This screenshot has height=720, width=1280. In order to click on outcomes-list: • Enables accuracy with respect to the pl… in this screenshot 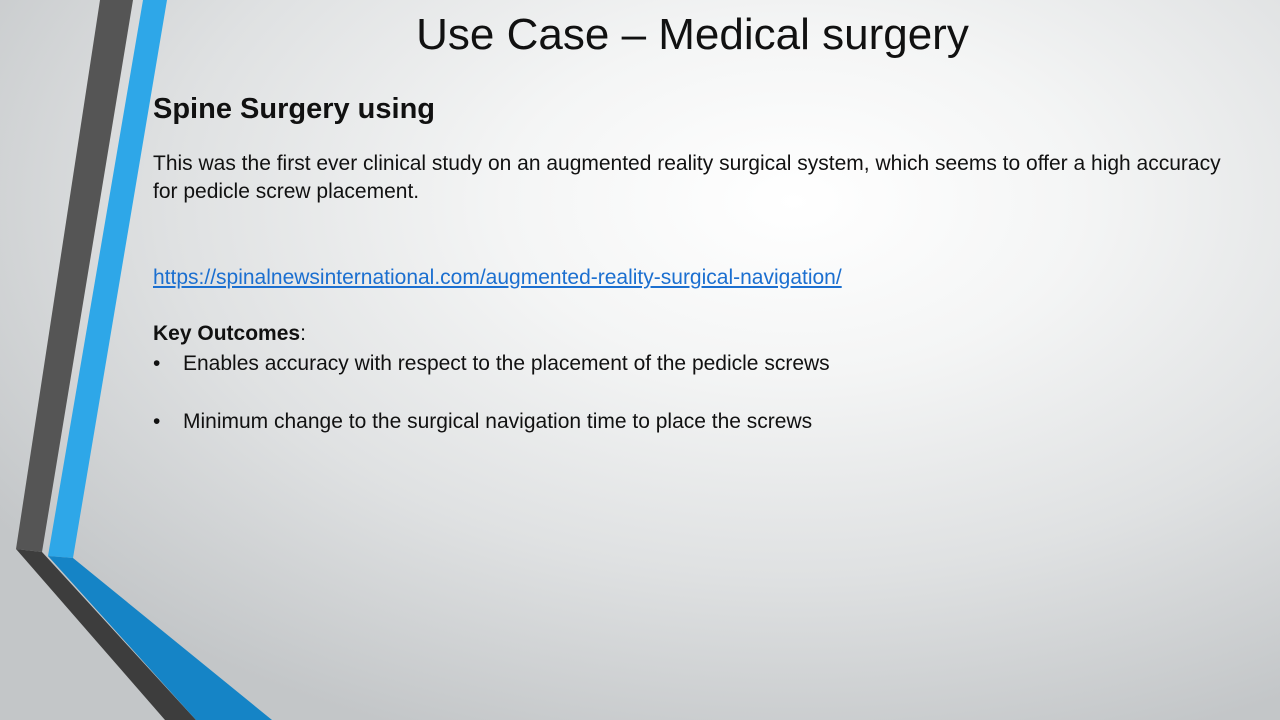, I will do `click(693, 393)`.